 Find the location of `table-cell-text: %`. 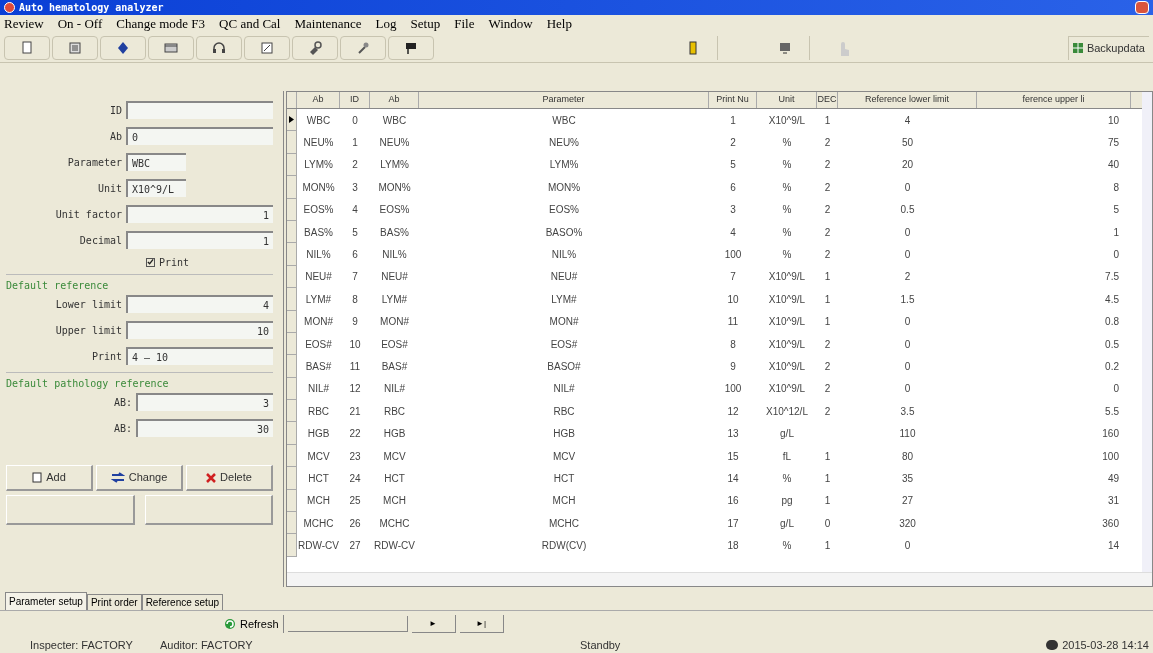

table-cell-text: % is located at coordinates (787, 232).